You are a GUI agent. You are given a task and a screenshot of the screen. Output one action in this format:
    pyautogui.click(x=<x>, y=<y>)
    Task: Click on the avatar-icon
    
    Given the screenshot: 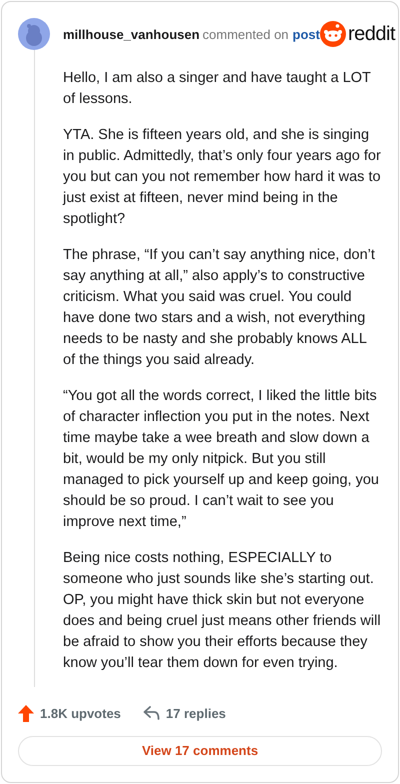 What is the action you would take?
    pyautogui.click(x=34, y=34)
    